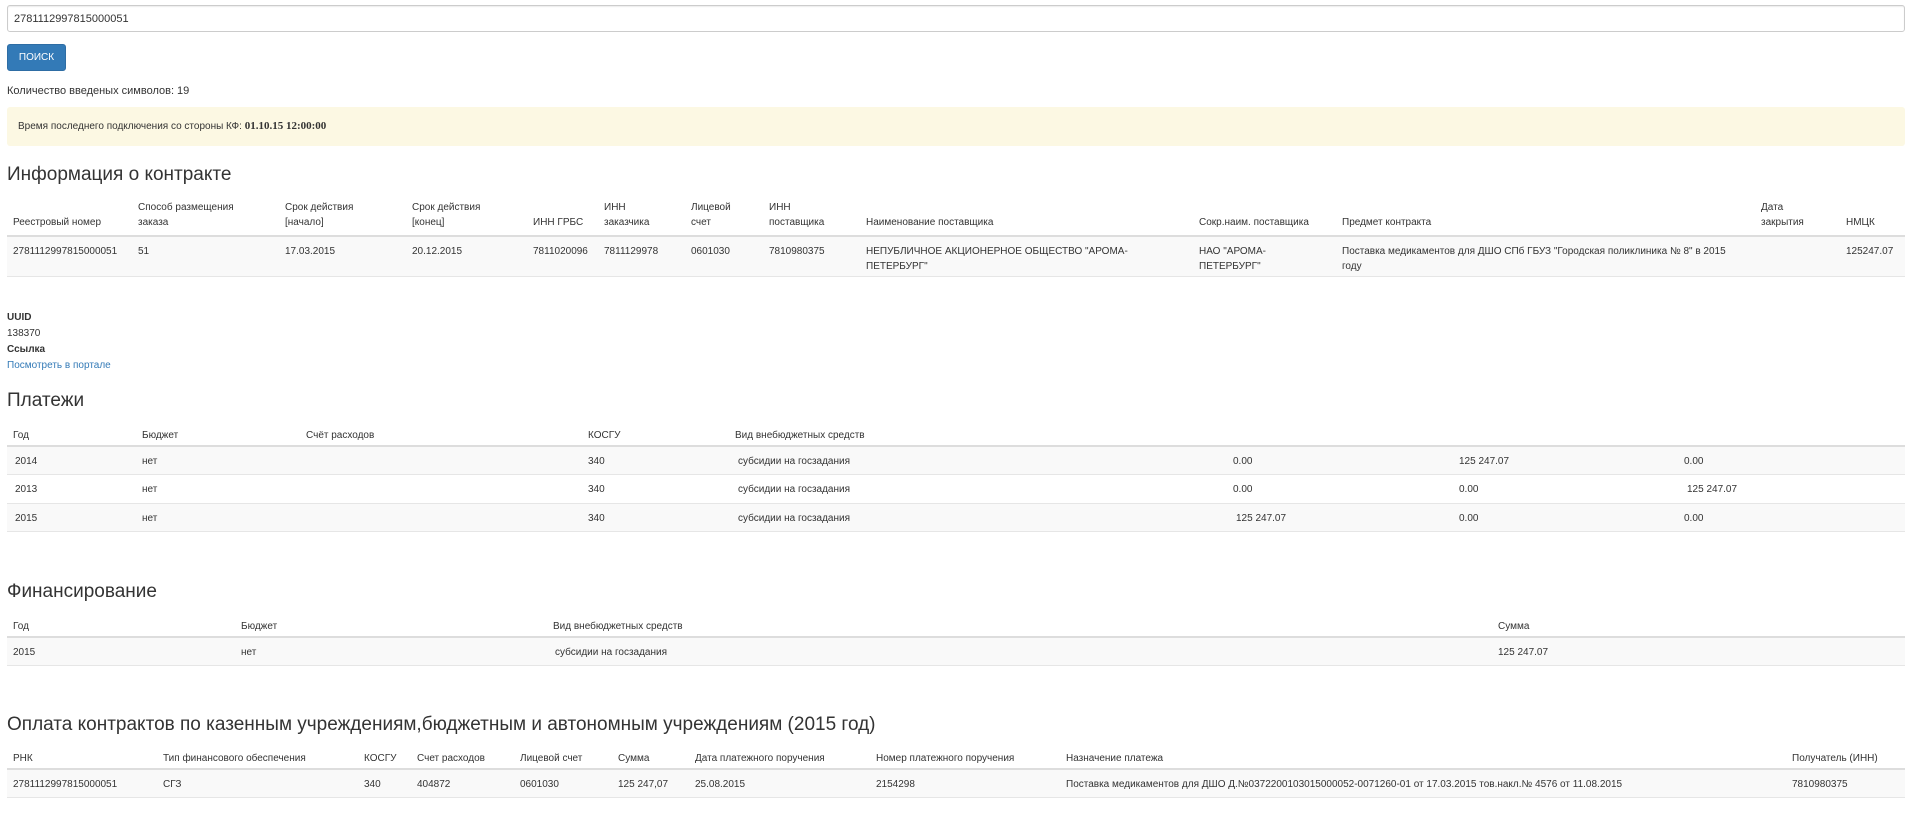 The width and height of the screenshot is (1915, 828). Describe the element at coordinates (23, 758) in the screenshot. I see `col-rnk: РНК` at that location.